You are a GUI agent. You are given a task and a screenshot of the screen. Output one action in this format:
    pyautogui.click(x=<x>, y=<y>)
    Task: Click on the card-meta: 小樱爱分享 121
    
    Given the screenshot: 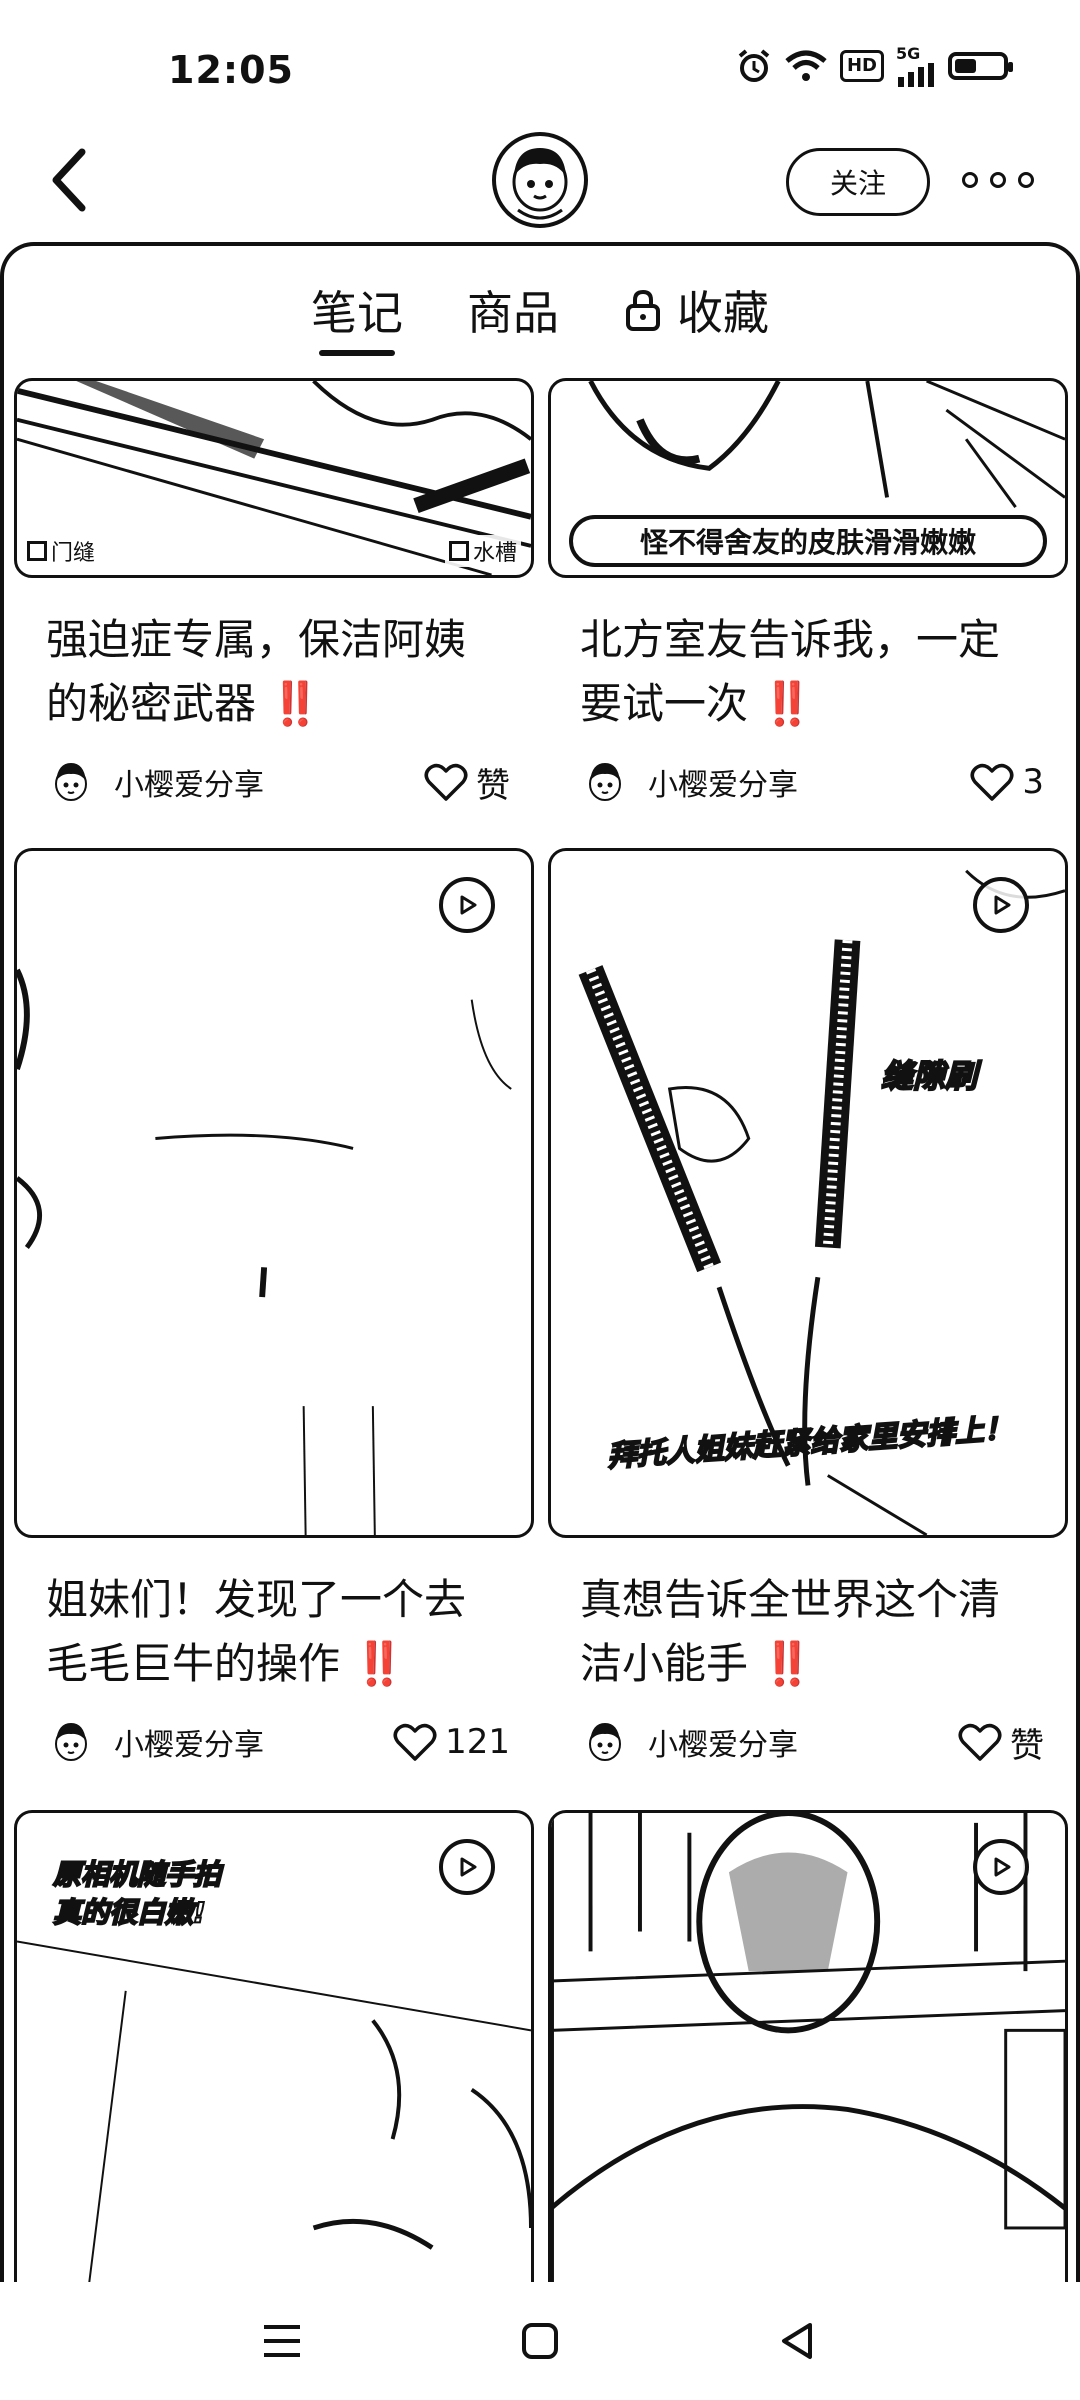 What is the action you would take?
    pyautogui.click(x=278, y=1742)
    